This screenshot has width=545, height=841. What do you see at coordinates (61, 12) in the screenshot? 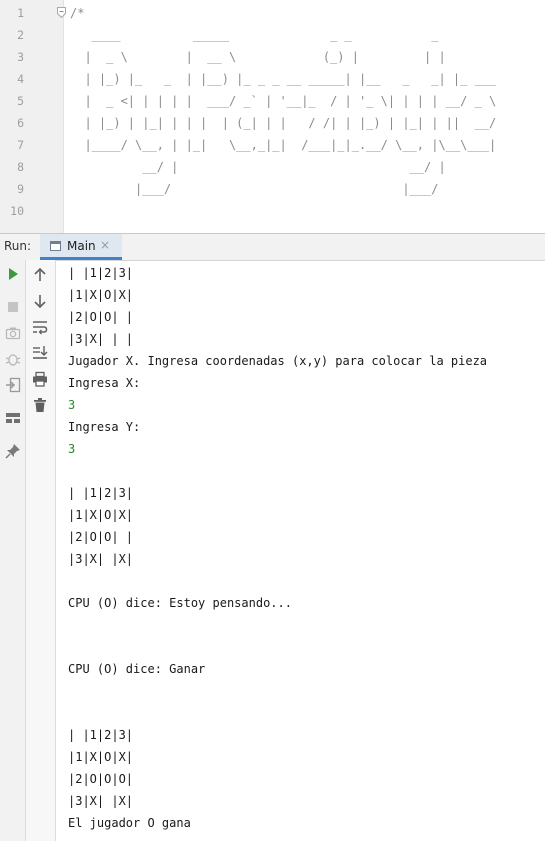
I see `fold-icon` at bounding box center [61, 12].